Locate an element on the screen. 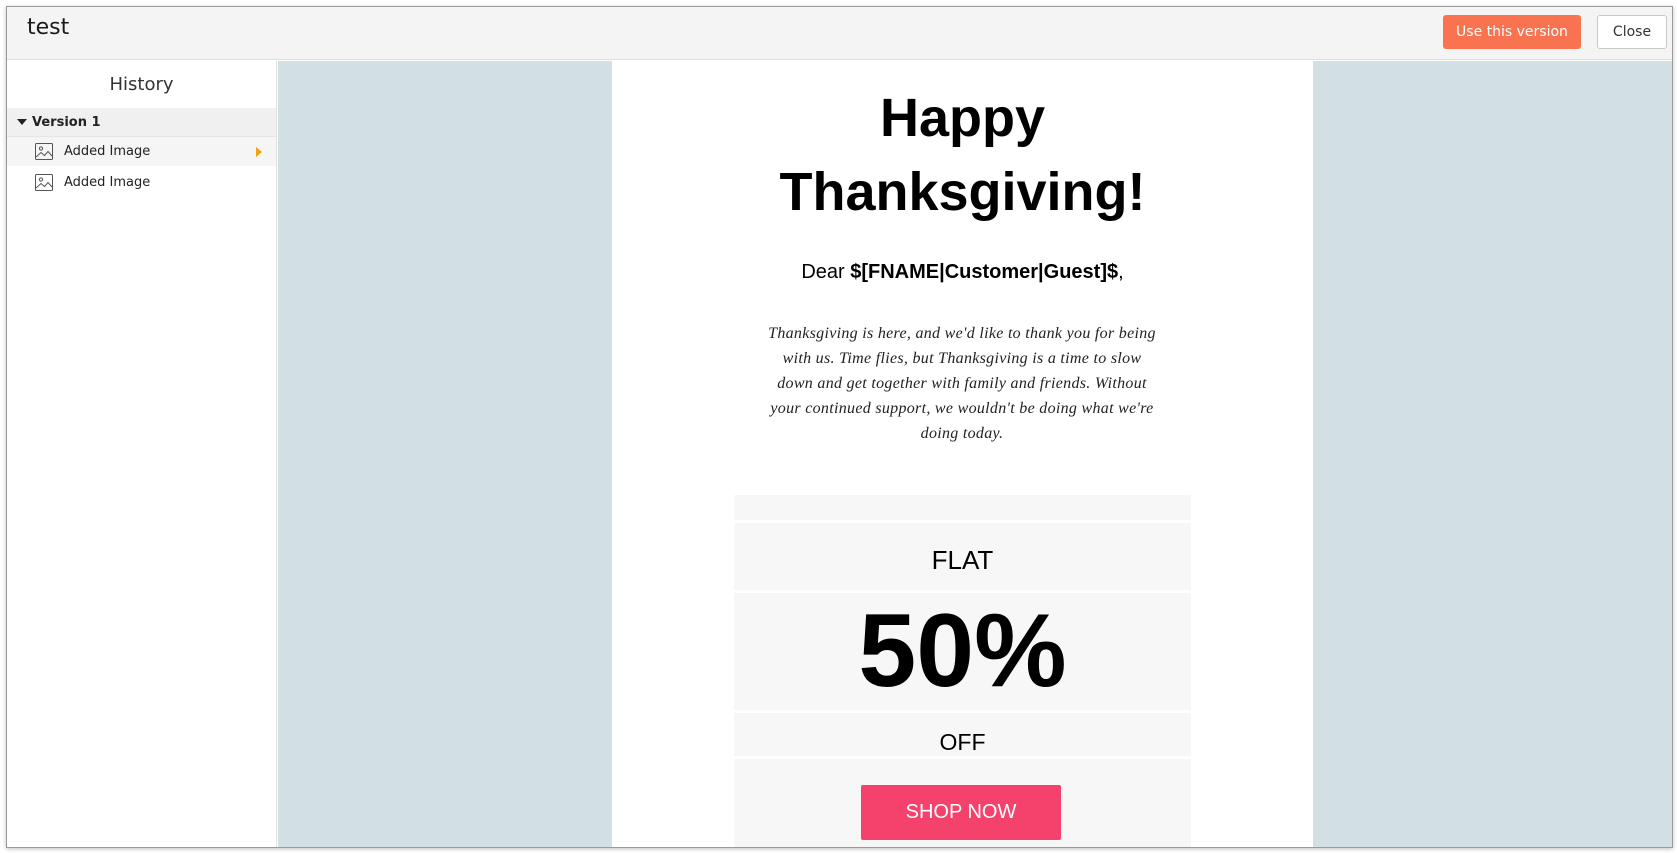 The height and width of the screenshot is (853, 1677). email-headline: Happy Thanksgiving! is located at coordinates (962, 155).